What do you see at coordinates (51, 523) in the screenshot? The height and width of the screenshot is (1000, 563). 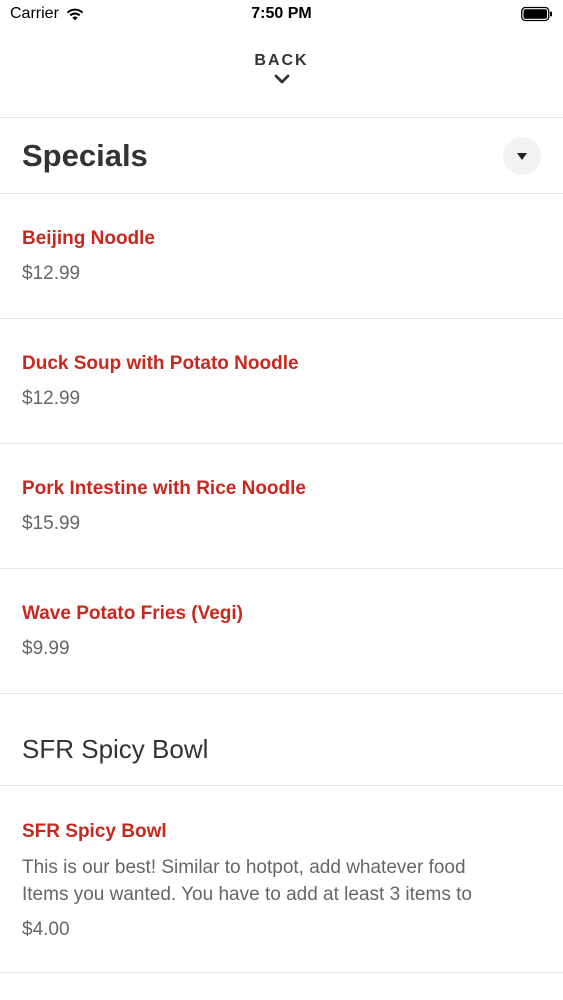 I see `item-price: $15.99` at bounding box center [51, 523].